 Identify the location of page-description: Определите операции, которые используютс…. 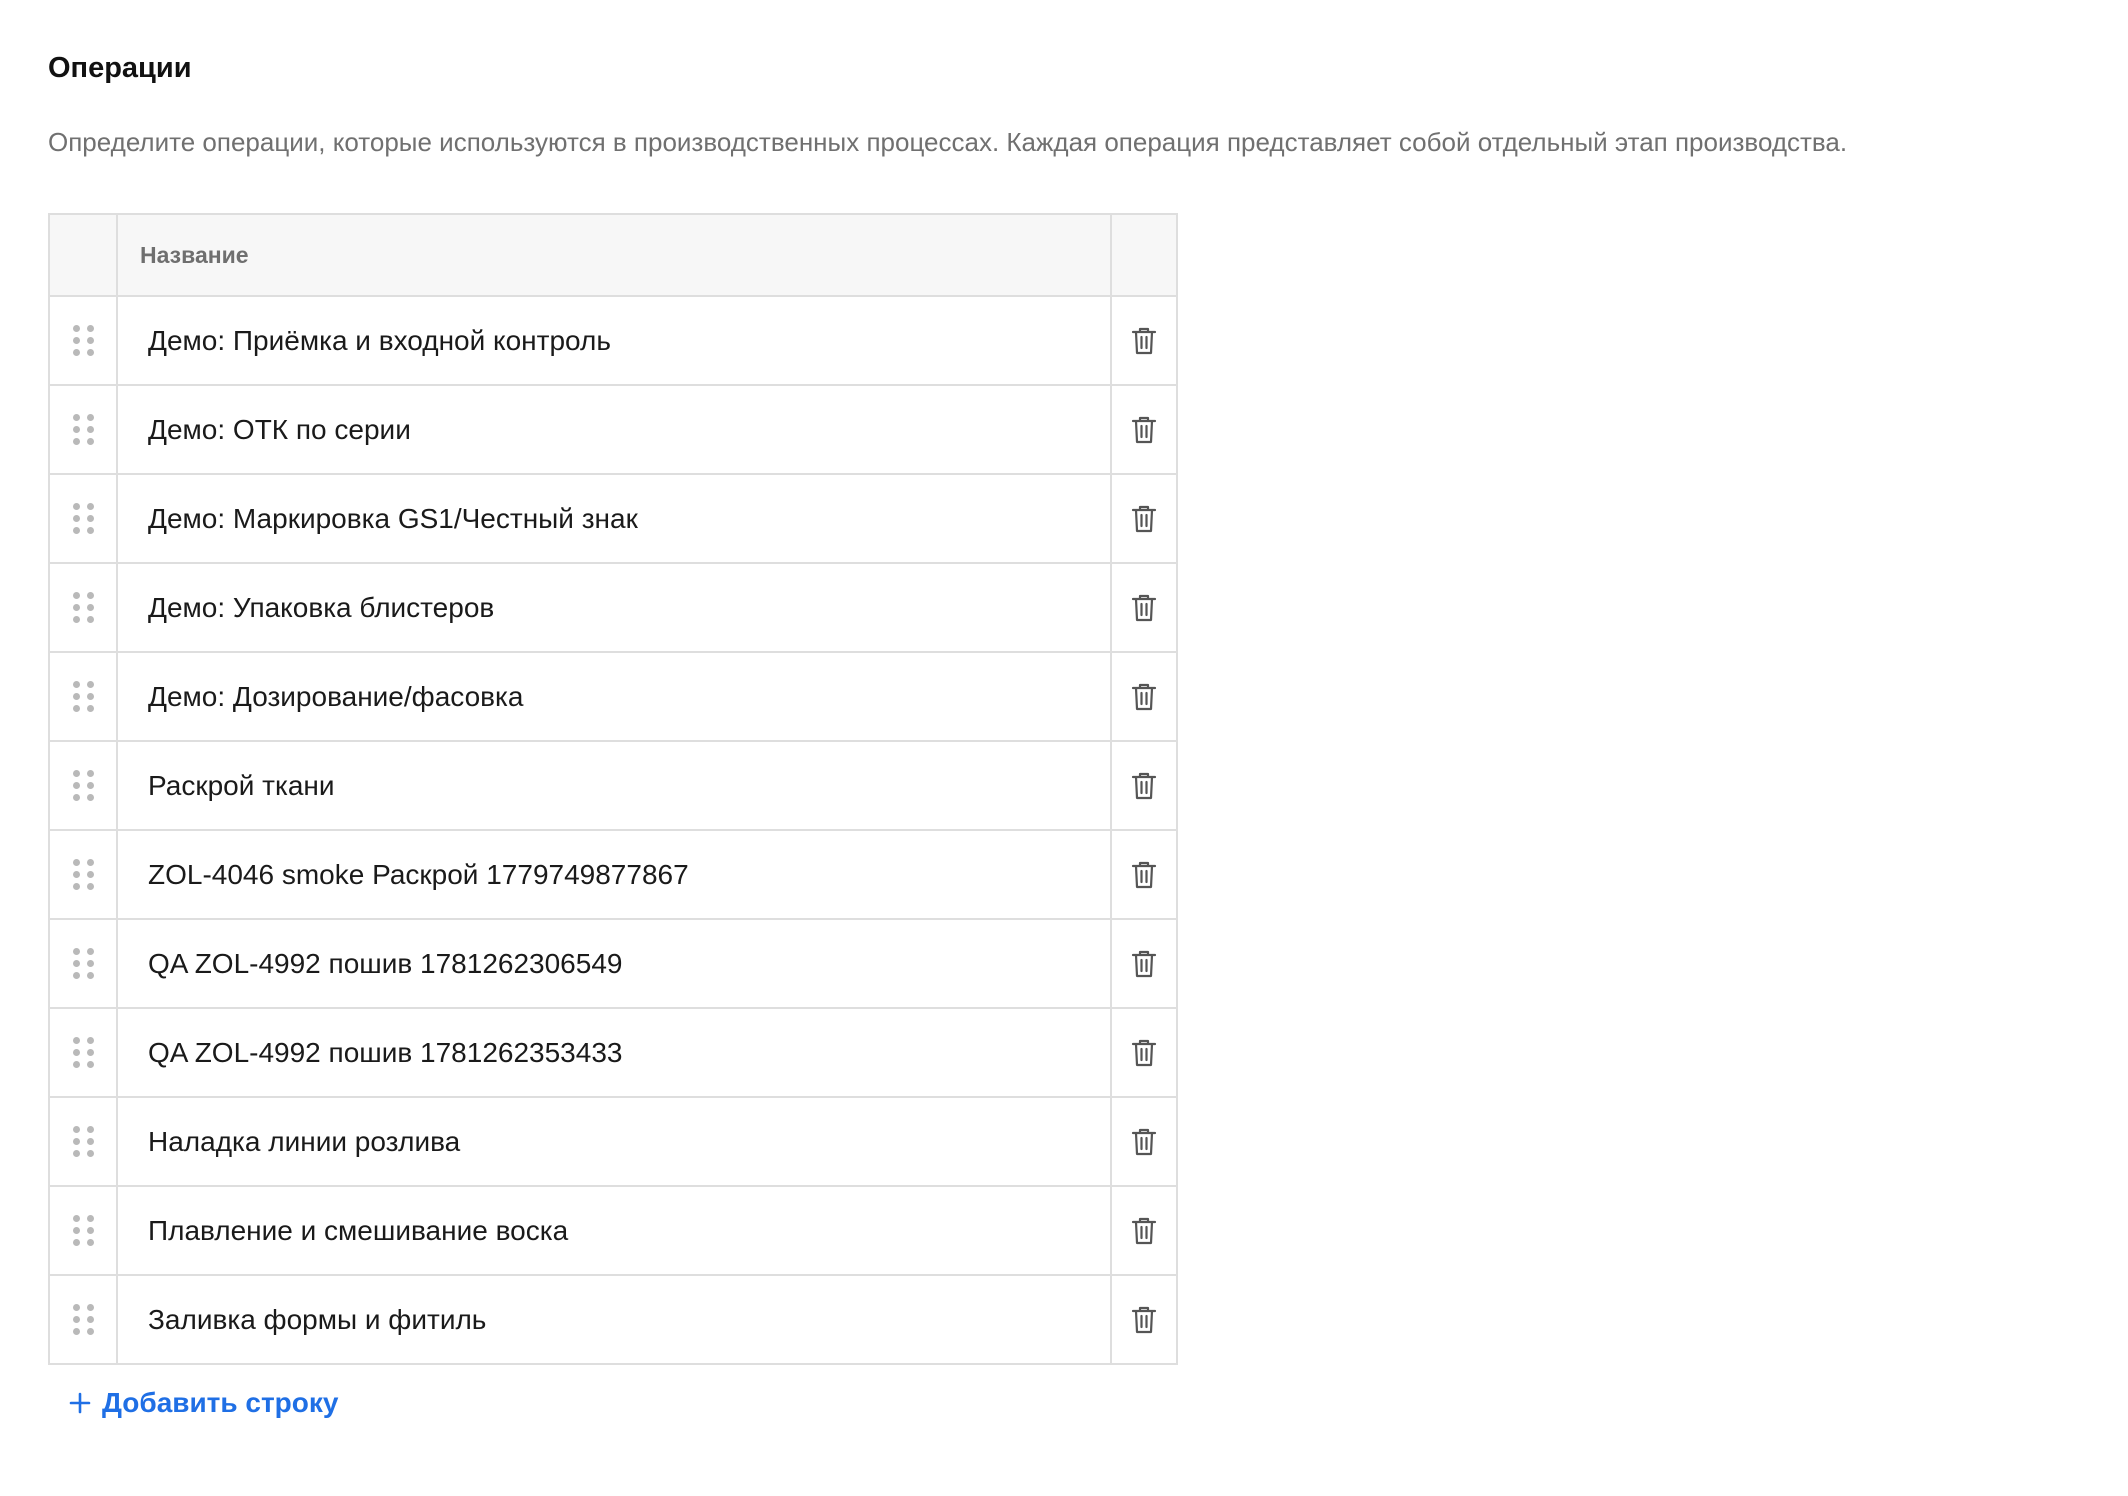
(948, 142).